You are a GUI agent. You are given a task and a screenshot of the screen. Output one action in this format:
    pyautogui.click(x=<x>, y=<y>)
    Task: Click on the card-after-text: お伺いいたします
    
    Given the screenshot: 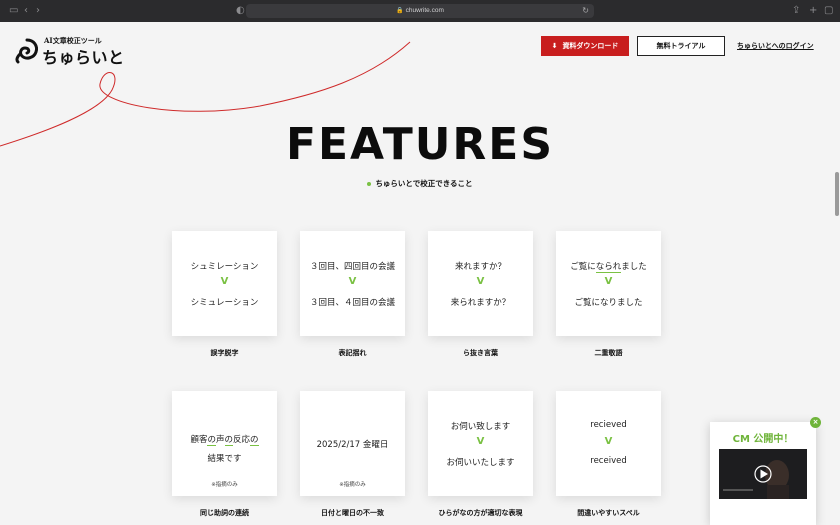 What is the action you would take?
    pyautogui.click(x=480, y=463)
    